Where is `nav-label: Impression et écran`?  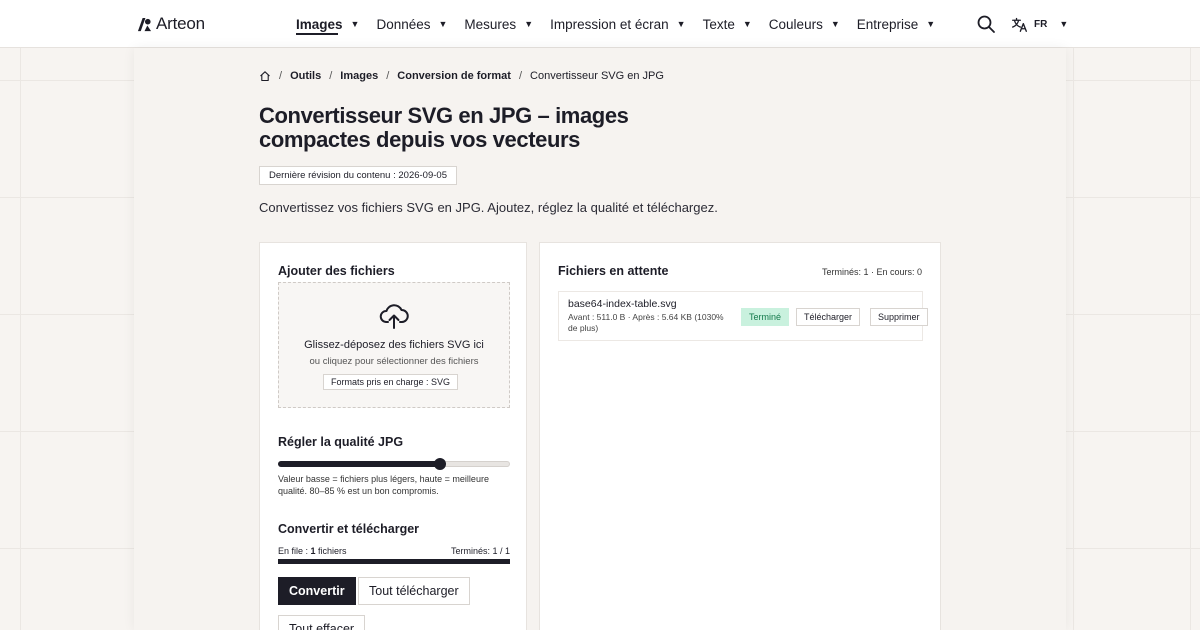
nav-label: Impression et écran is located at coordinates (609, 24).